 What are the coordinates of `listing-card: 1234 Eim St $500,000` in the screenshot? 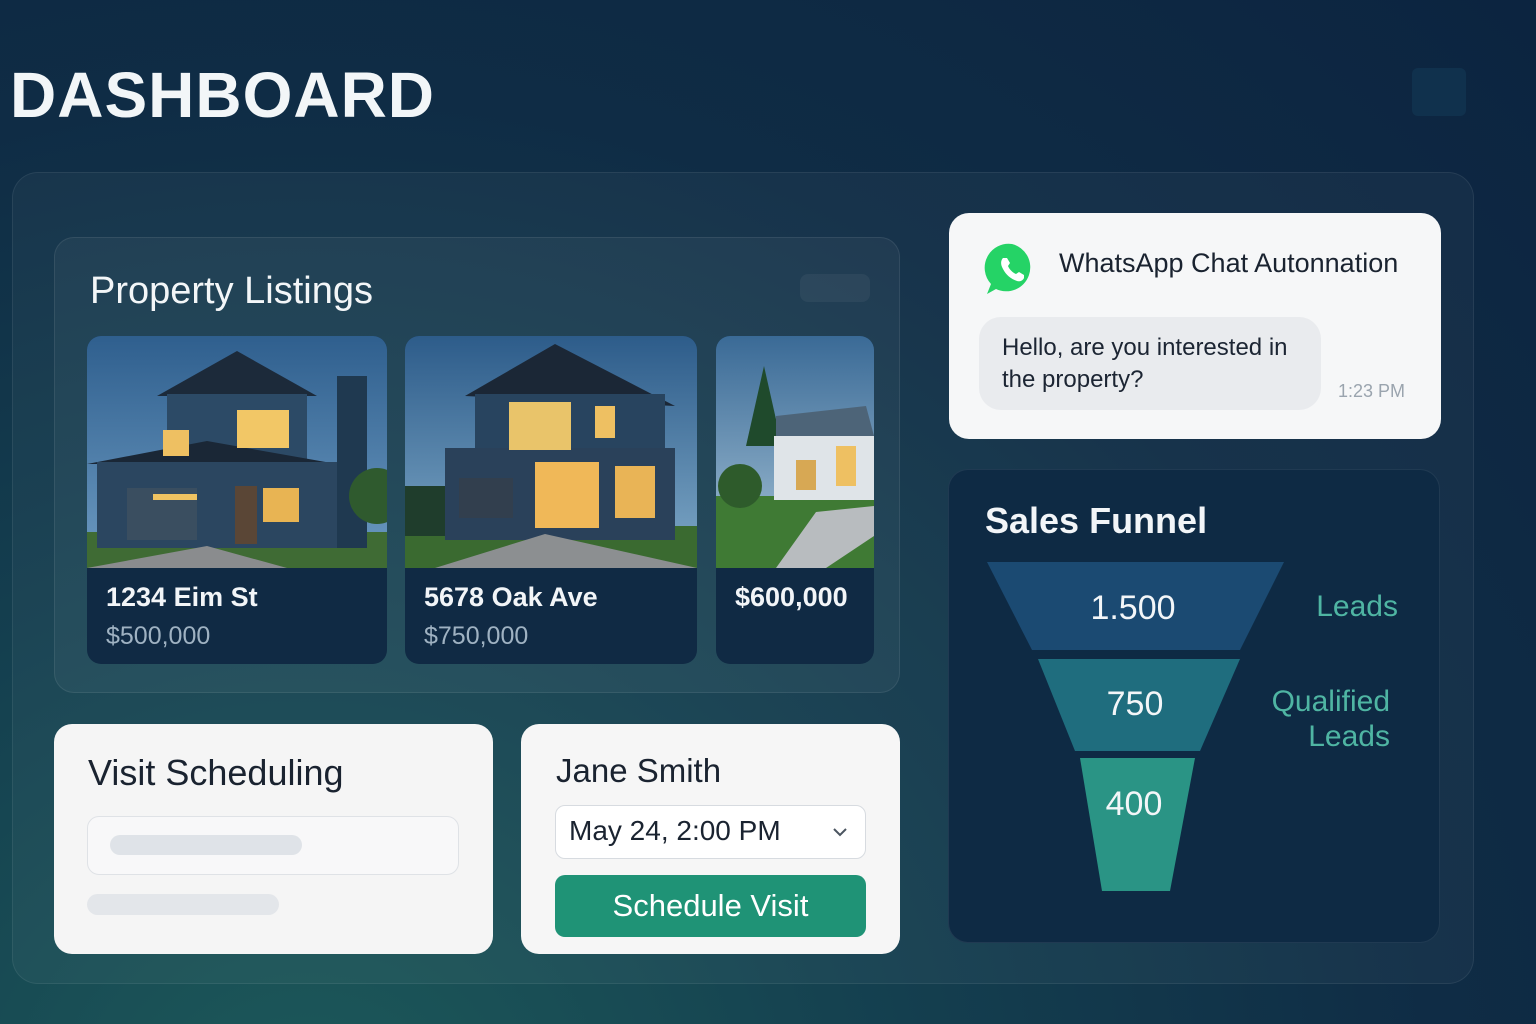 It's located at (237, 500).